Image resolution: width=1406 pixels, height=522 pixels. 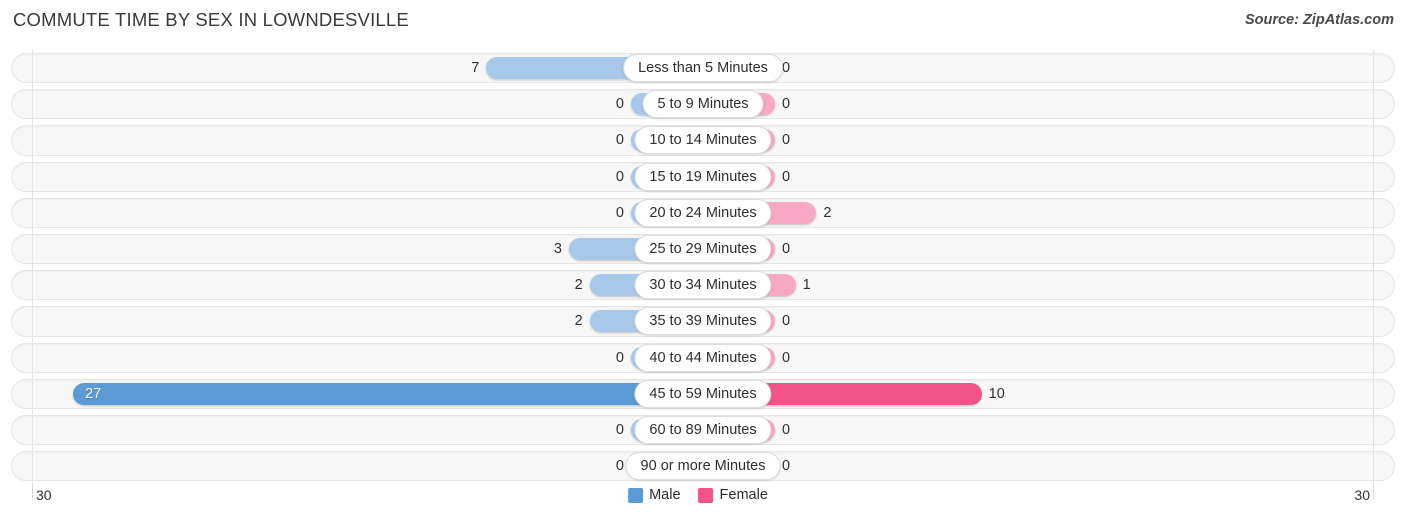 I want to click on axis-tick-right, so click(x=1373, y=492).